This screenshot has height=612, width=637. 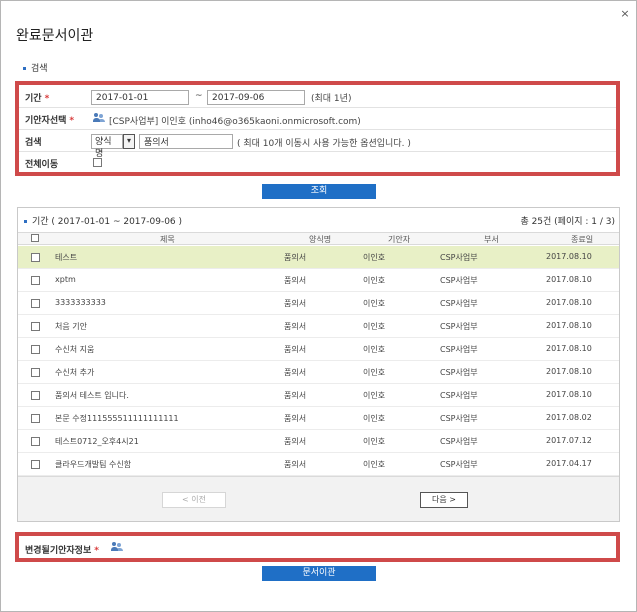 What do you see at coordinates (319, 573) in the screenshot?
I see `transfer-documents-button: 문서이관` at bounding box center [319, 573].